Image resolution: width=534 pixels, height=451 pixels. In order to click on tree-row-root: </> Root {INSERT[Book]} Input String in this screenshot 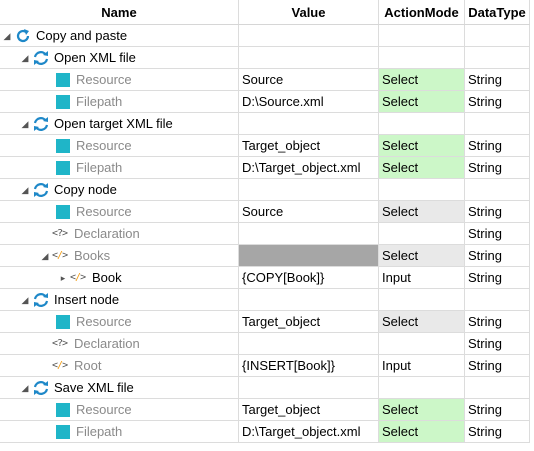, I will do `click(265, 366)`.